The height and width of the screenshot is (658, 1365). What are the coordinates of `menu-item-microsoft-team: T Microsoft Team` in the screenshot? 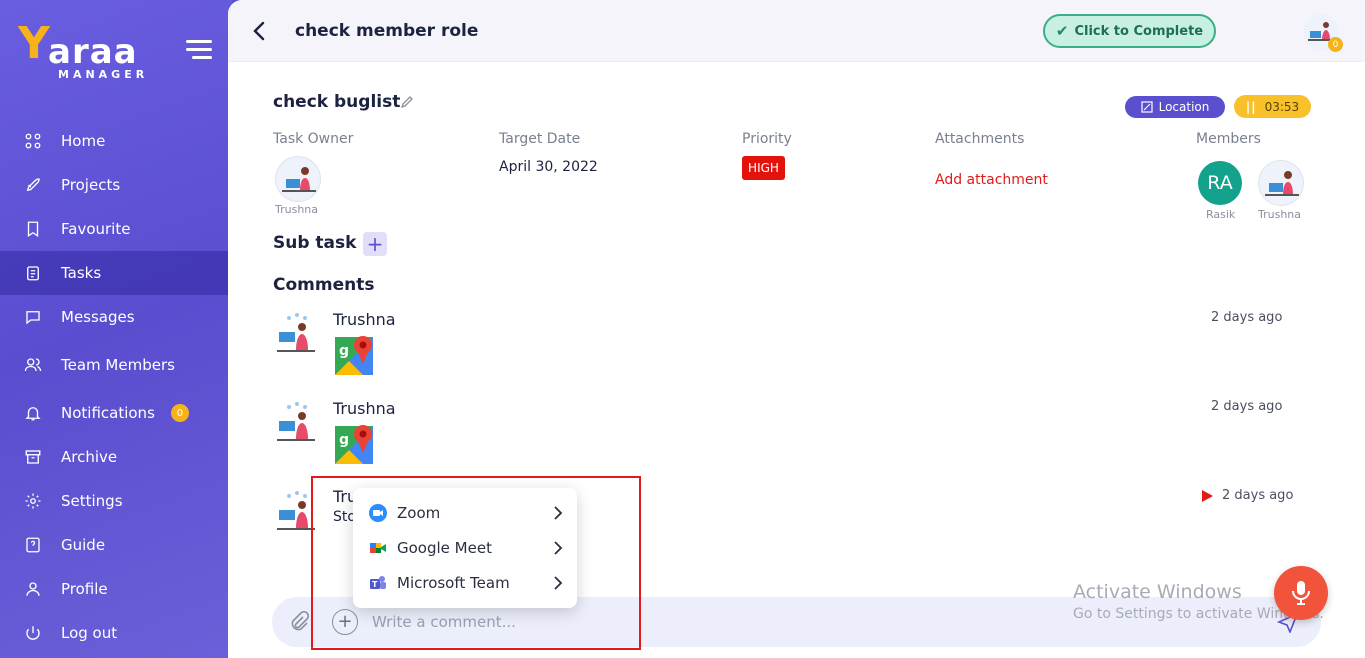 It's located at (465, 583).